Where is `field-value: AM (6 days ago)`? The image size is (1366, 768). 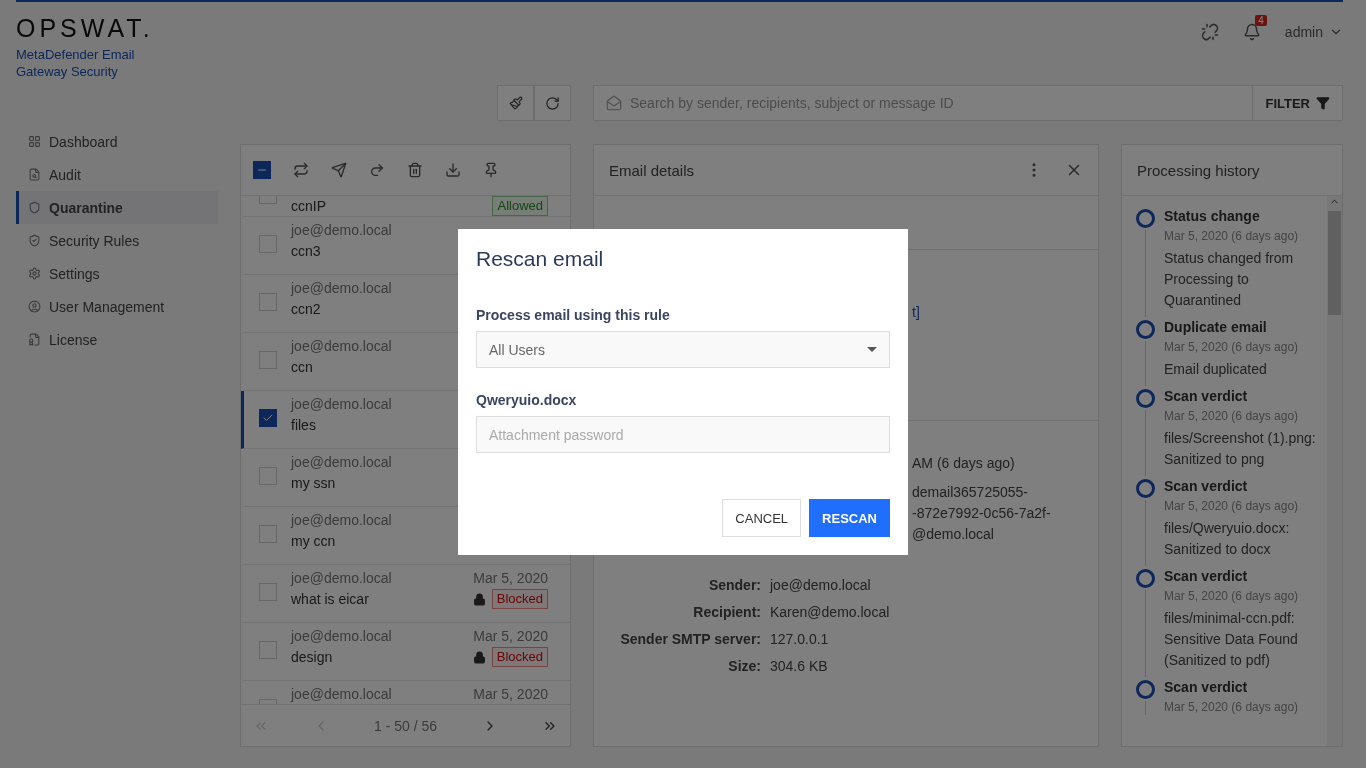 field-value: AM (6 days ago) is located at coordinates (963, 463).